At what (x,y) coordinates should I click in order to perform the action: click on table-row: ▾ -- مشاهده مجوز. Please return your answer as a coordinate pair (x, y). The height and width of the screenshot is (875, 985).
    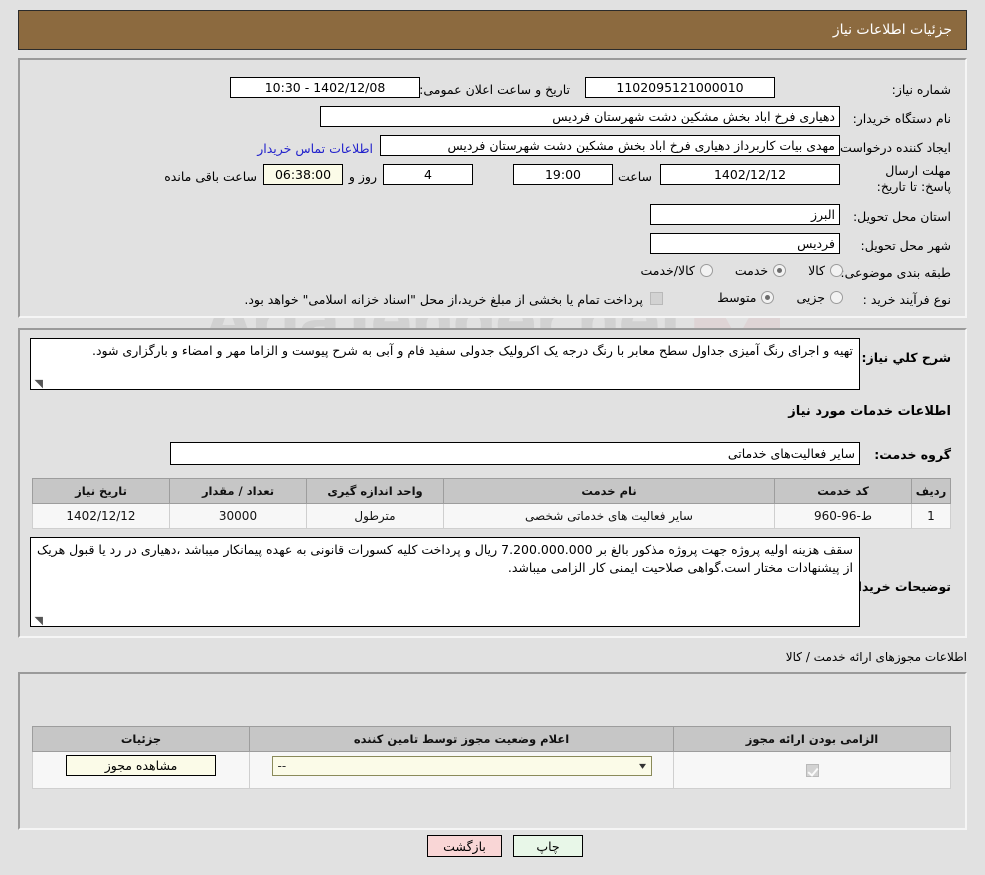
    Looking at the image, I should click on (491, 770).